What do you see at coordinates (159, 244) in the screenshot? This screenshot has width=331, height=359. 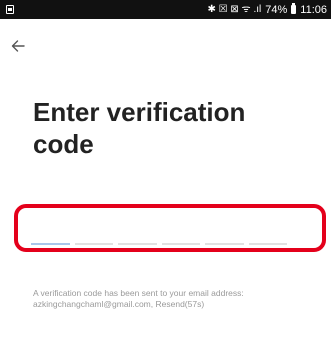 I see `verification-code-input` at bounding box center [159, 244].